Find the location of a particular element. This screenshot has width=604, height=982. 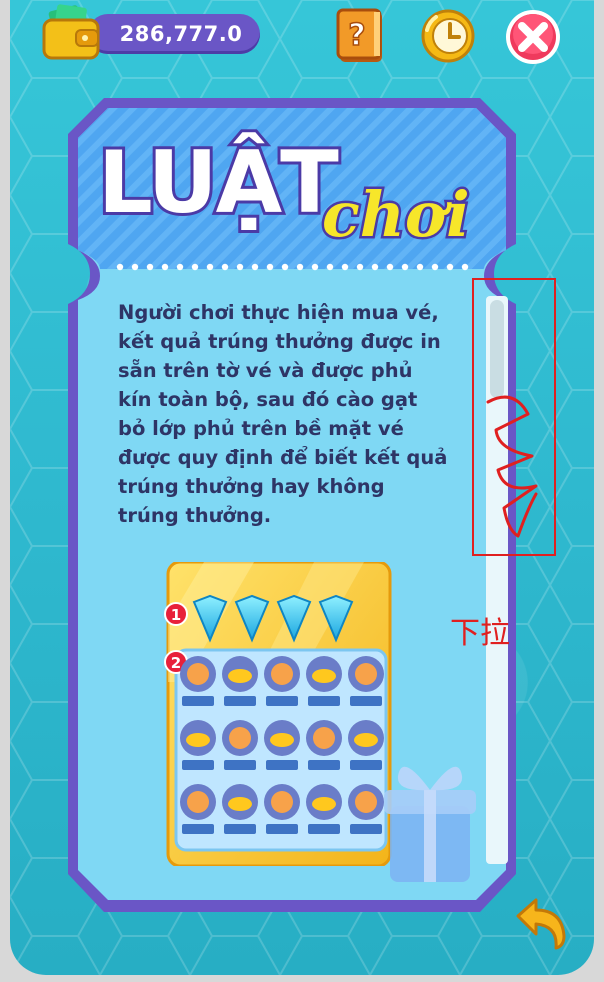

wallet-balance: 286,777.0 is located at coordinates (151, 32).